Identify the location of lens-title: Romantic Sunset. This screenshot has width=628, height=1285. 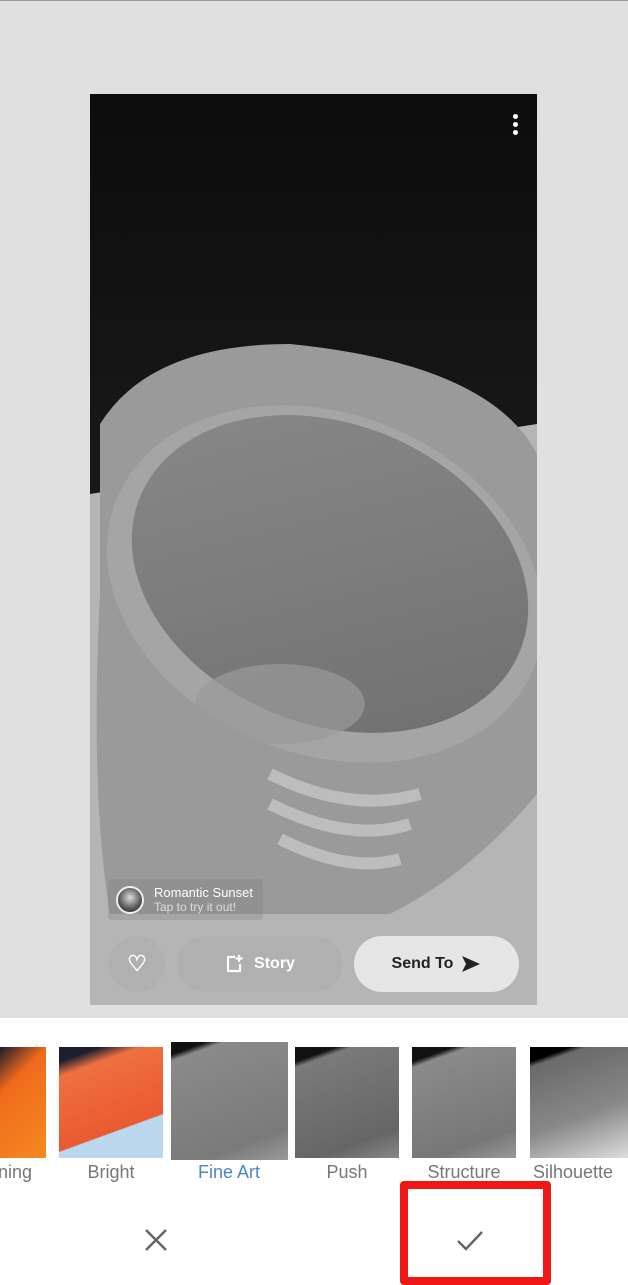
(203, 892).